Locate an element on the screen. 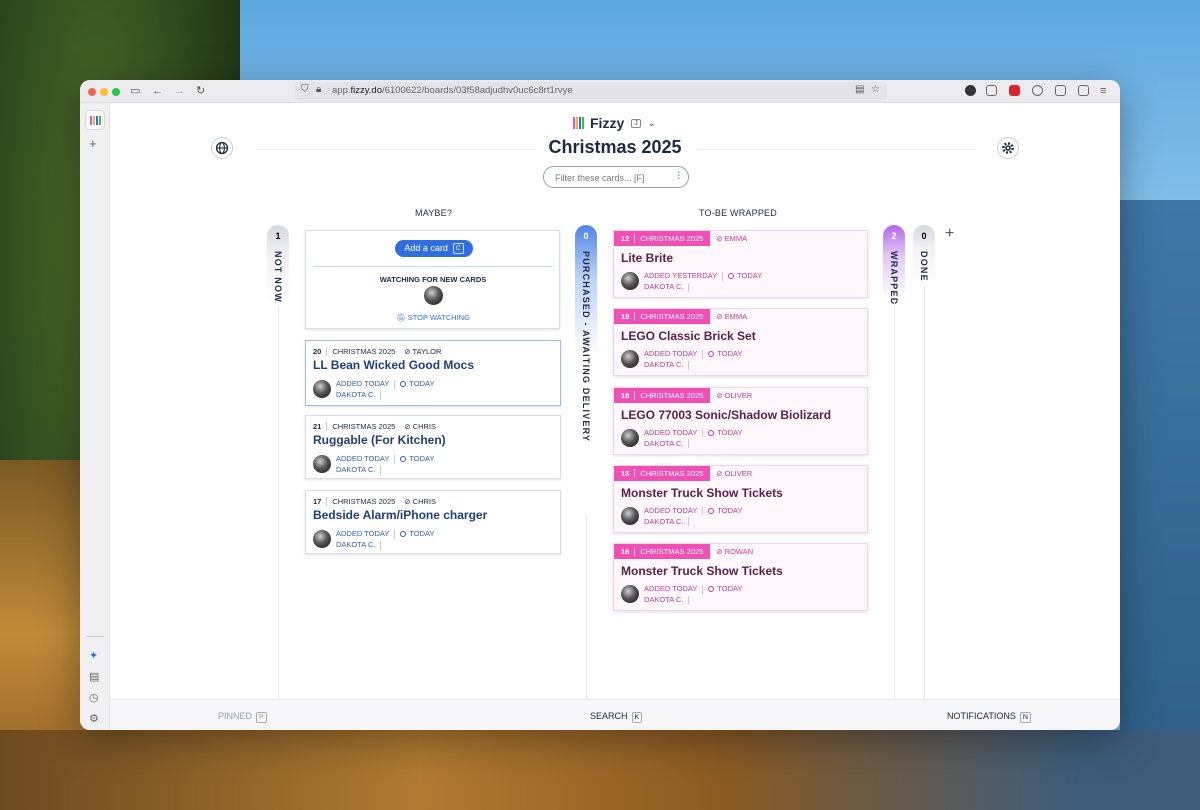 This screenshot has width=1200, height=810. reload-icon: ↻ is located at coordinates (200, 91).